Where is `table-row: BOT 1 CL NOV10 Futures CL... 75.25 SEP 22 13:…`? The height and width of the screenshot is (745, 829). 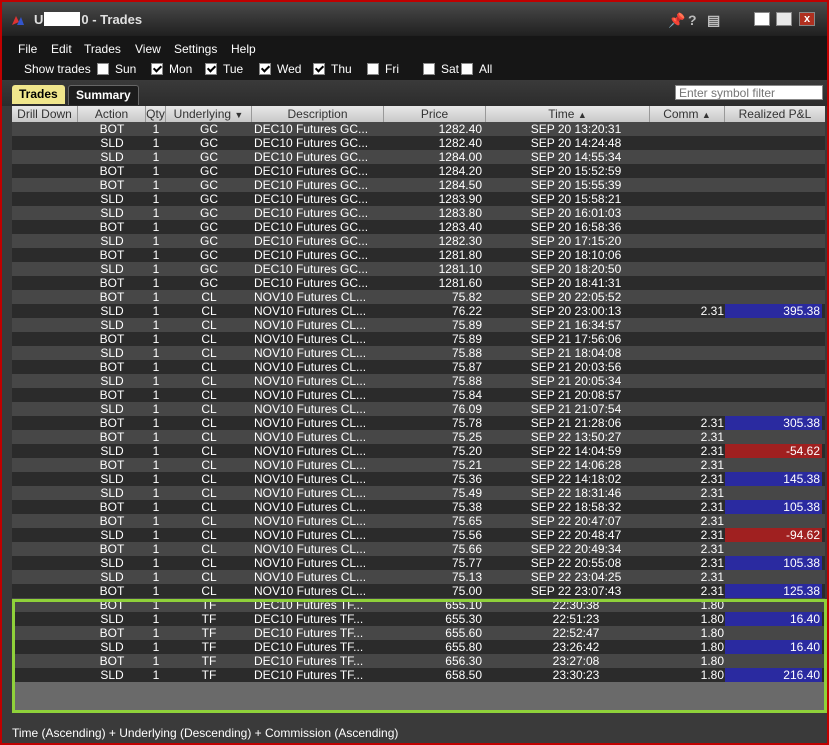 table-row: BOT 1 CL NOV10 Futures CL... 75.25 SEP 22 13:… is located at coordinates (418, 437).